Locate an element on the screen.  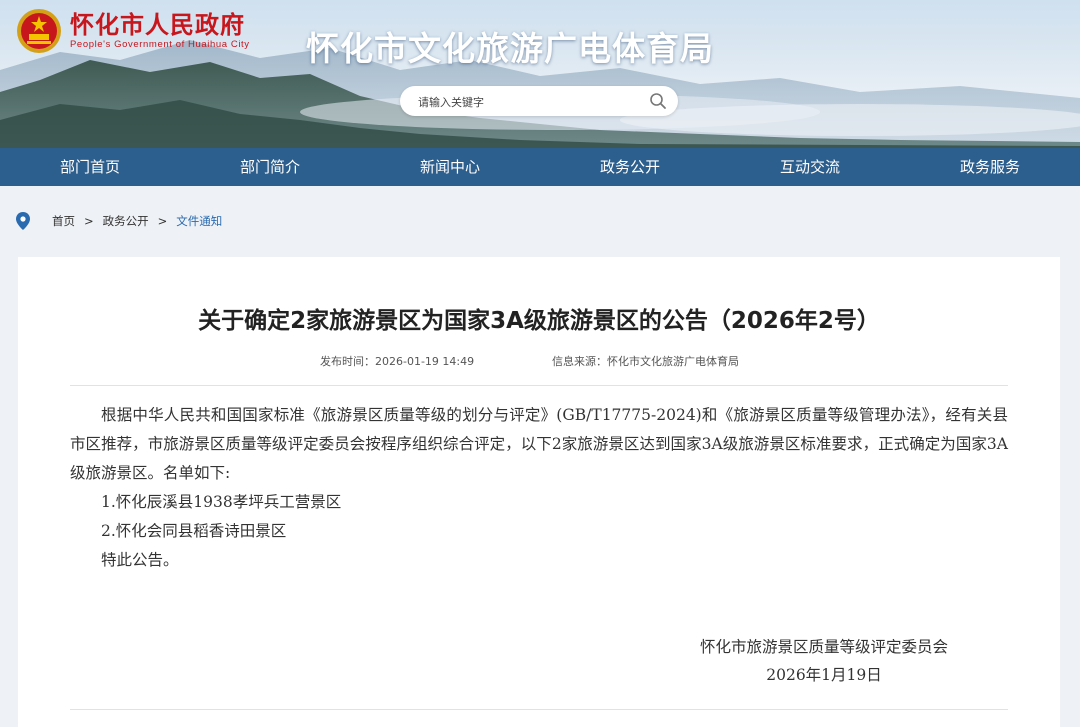
search-icon is located at coordinates (658, 101).